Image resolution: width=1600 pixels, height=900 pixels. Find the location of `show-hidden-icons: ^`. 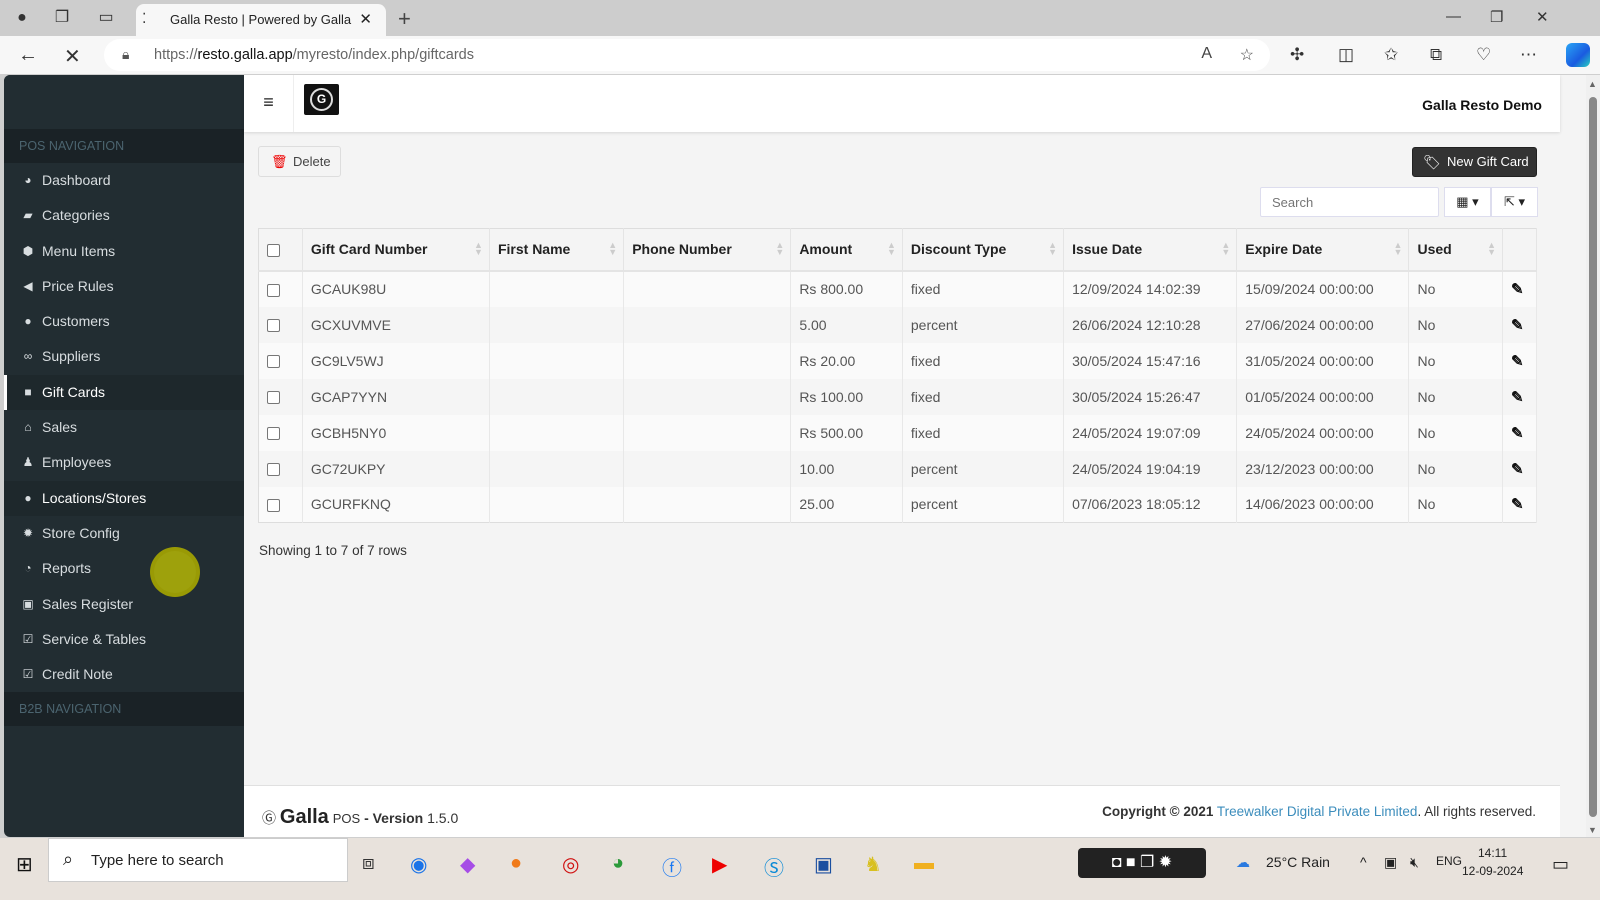

show-hidden-icons: ^ is located at coordinates (1363, 862).